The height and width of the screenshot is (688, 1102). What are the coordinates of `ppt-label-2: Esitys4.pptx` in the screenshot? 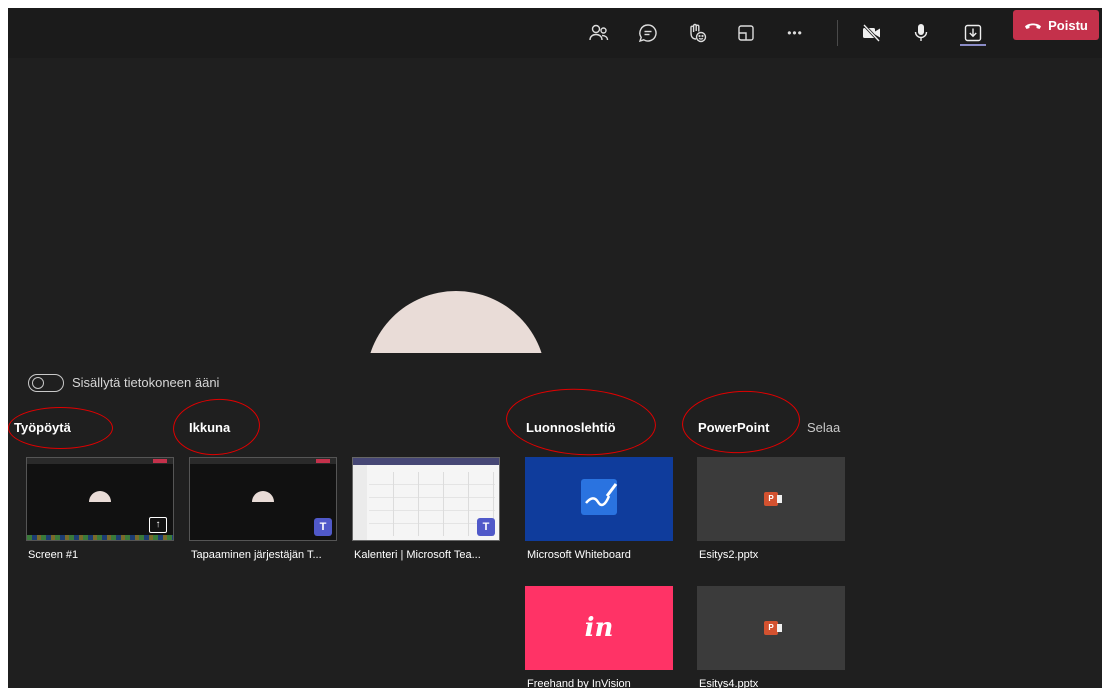 It's located at (729, 683).